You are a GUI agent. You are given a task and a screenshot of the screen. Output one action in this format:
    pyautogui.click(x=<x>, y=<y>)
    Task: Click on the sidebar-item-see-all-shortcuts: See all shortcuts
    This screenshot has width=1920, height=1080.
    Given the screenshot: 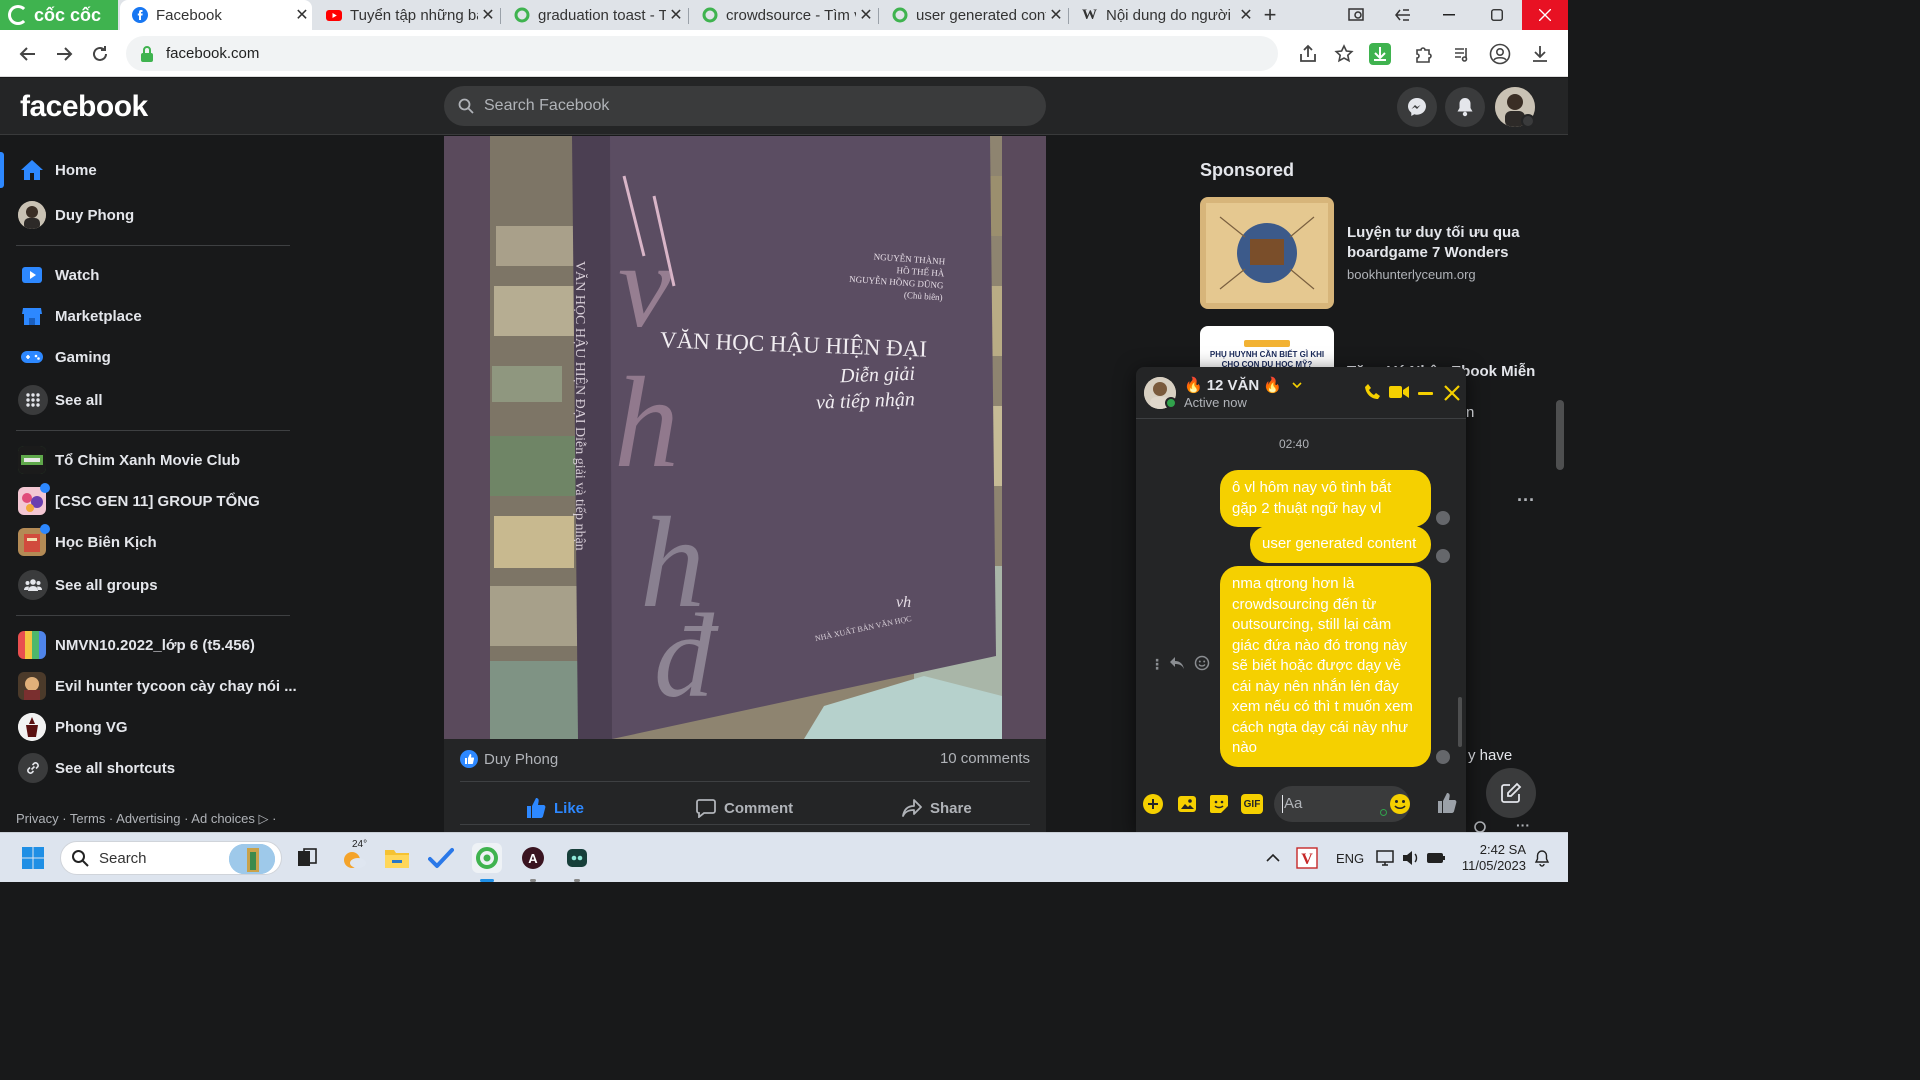 What is the action you would take?
    pyautogui.click(x=150, y=768)
    